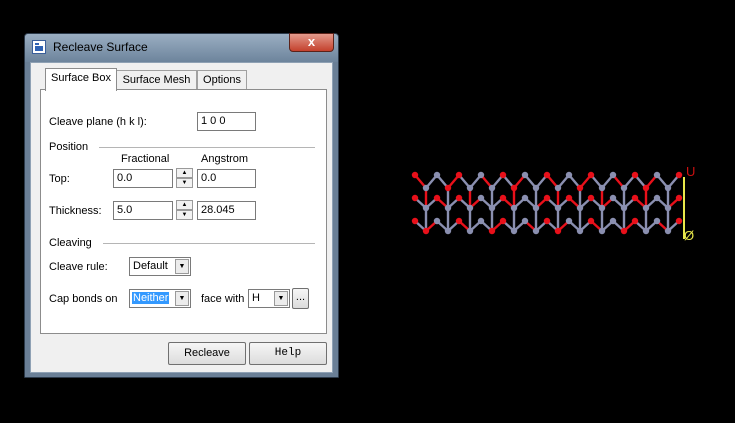  Describe the element at coordinates (223, 299) in the screenshot. I see `face-with-label: face with` at that location.